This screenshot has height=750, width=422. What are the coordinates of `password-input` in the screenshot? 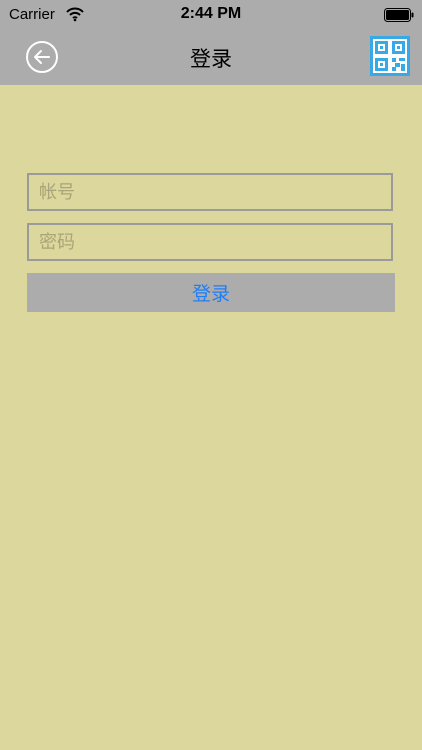 It's located at (210, 242).